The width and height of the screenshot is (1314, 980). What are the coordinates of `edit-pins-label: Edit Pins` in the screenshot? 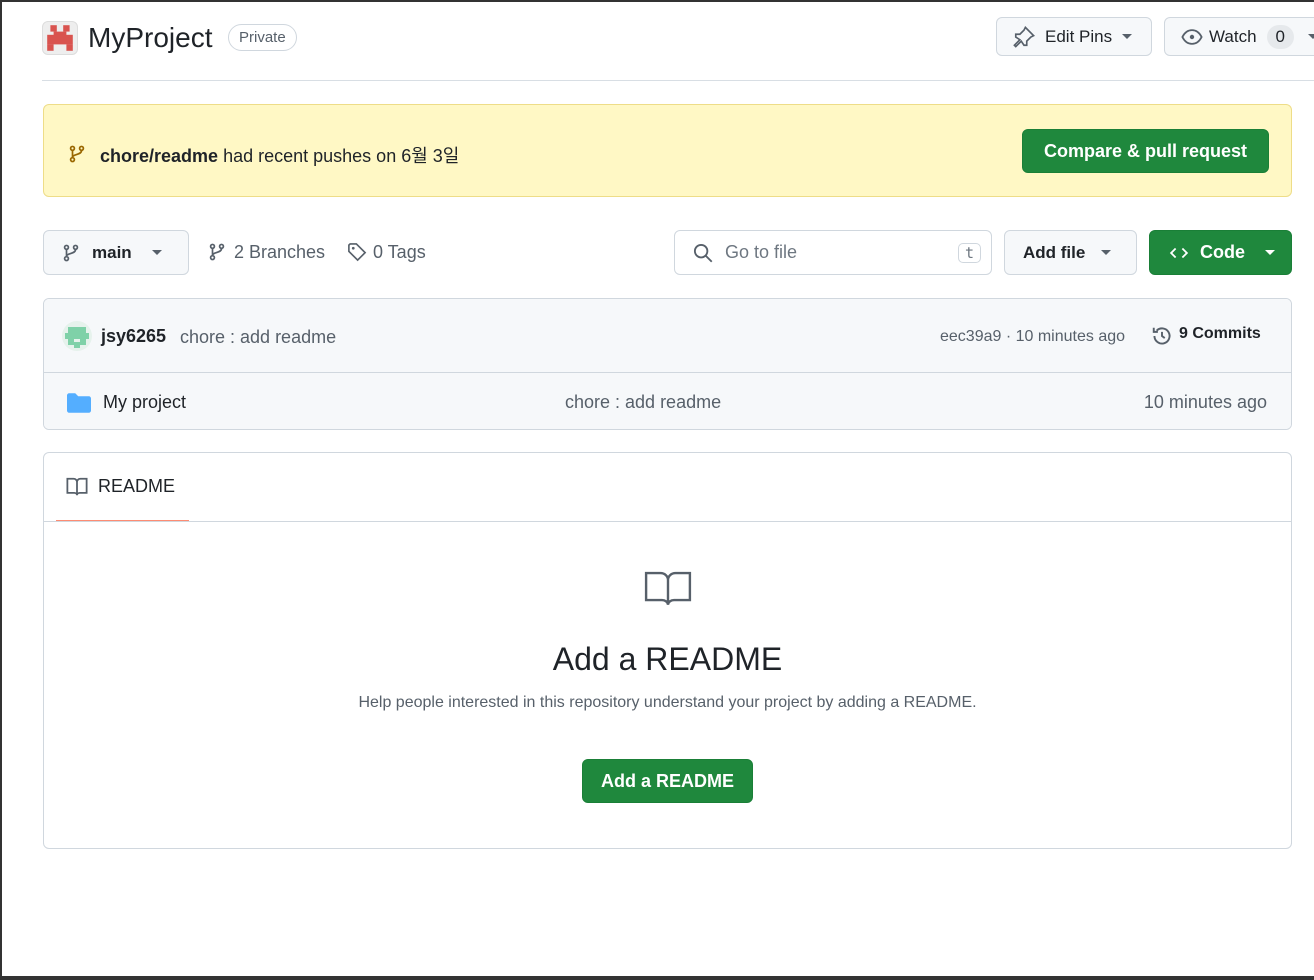 It's located at (1079, 36).